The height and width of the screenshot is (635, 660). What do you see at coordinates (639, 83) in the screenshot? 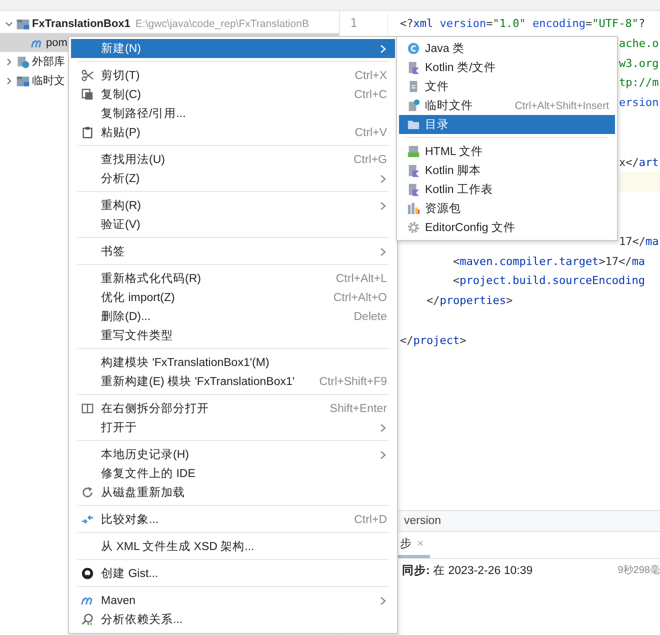
I see `code-line: tp://m` at bounding box center [639, 83].